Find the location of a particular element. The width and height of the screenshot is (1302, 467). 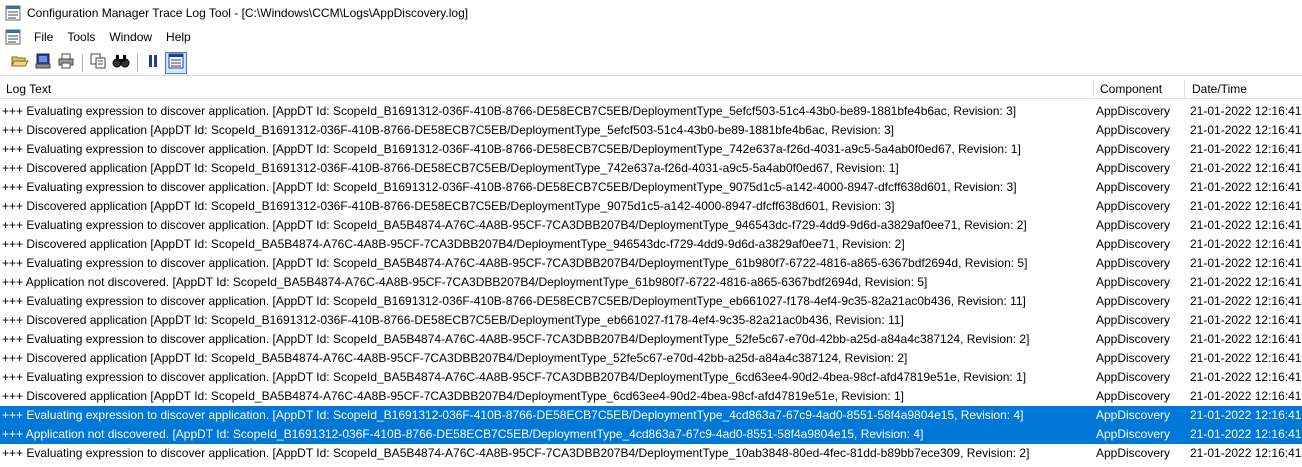

document-icon is located at coordinates (13, 37).